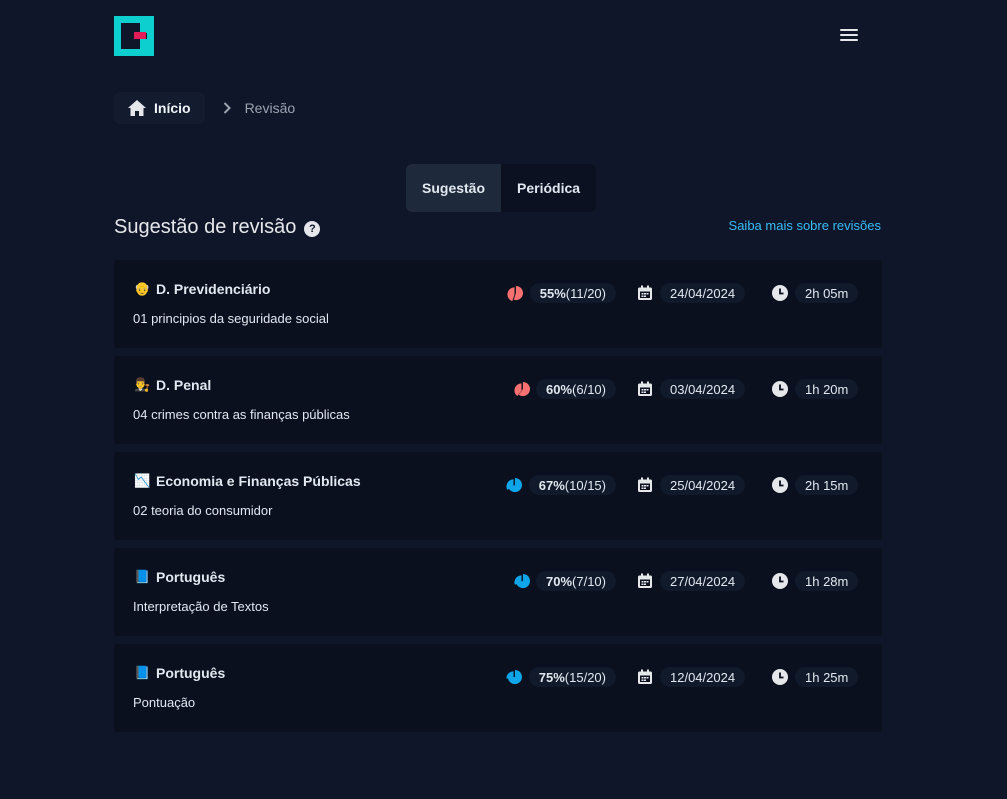 The width and height of the screenshot is (1007, 799). Describe the element at coordinates (203, 510) in the screenshot. I see `topic-name: 02 teoria do consumidor` at that location.